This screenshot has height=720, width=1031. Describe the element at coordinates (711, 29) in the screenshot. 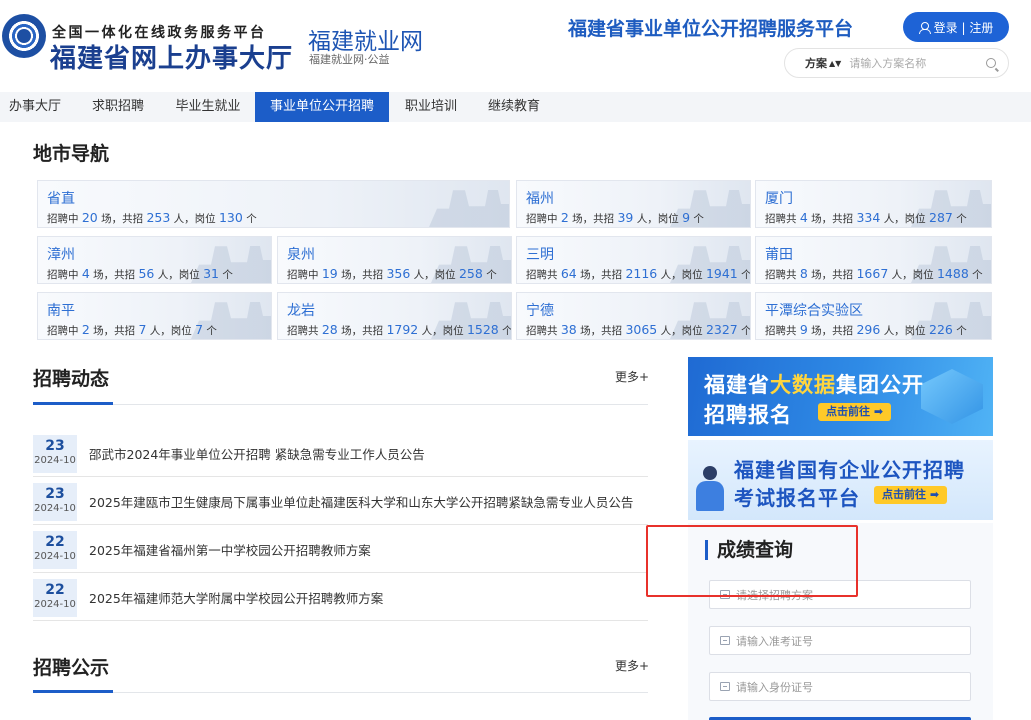

I see `platform-title: 福建省事业单位公开招聘服务平台` at that location.